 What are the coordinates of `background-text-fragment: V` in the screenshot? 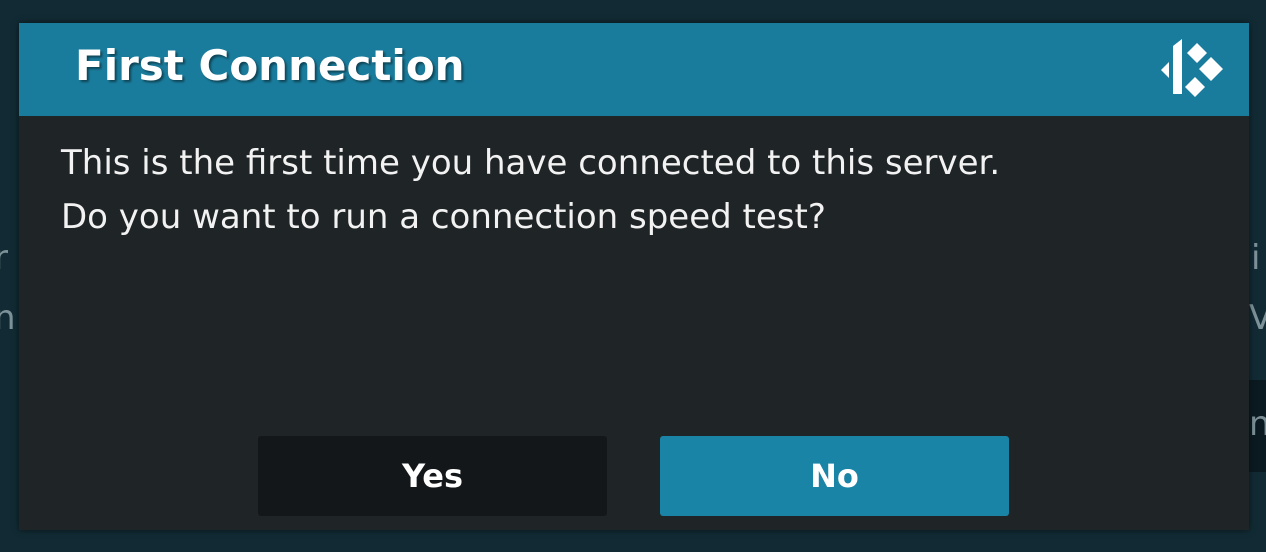 It's located at (1257, 318).